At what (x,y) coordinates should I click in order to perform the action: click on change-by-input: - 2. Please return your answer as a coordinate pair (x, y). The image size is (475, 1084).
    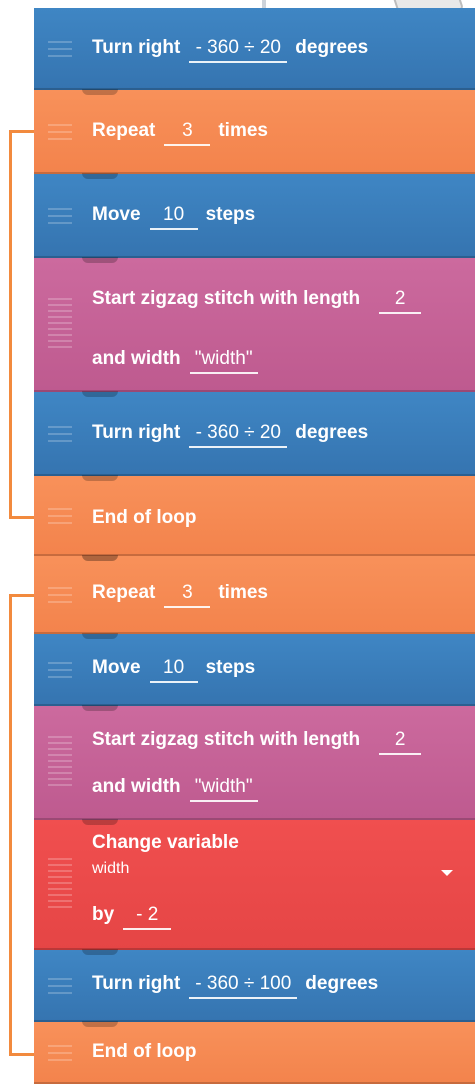
    Looking at the image, I should click on (147, 917).